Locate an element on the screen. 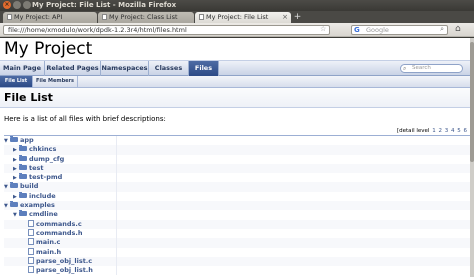 The image size is (474, 277). folder-link: test-pmd is located at coordinates (45, 177).